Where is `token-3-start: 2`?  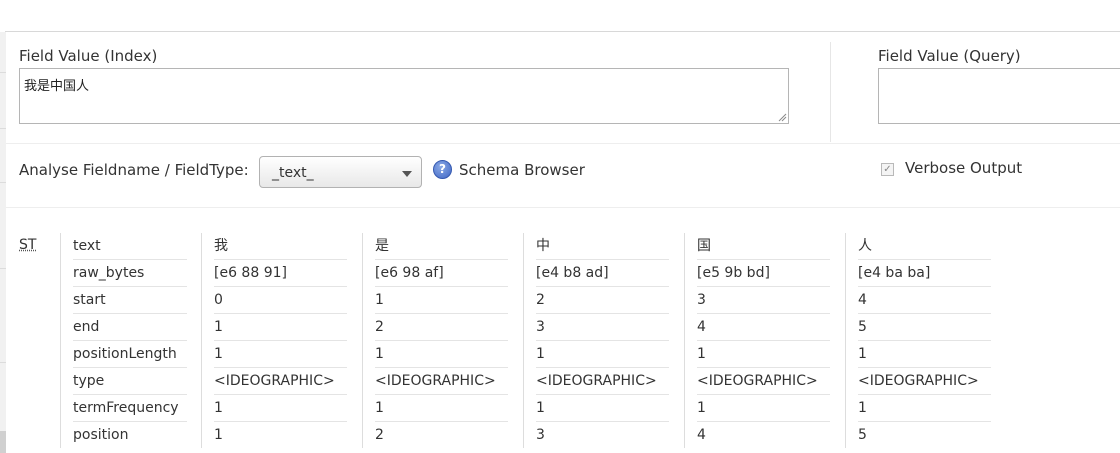 token-3-start: 2 is located at coordinates (540, 300).